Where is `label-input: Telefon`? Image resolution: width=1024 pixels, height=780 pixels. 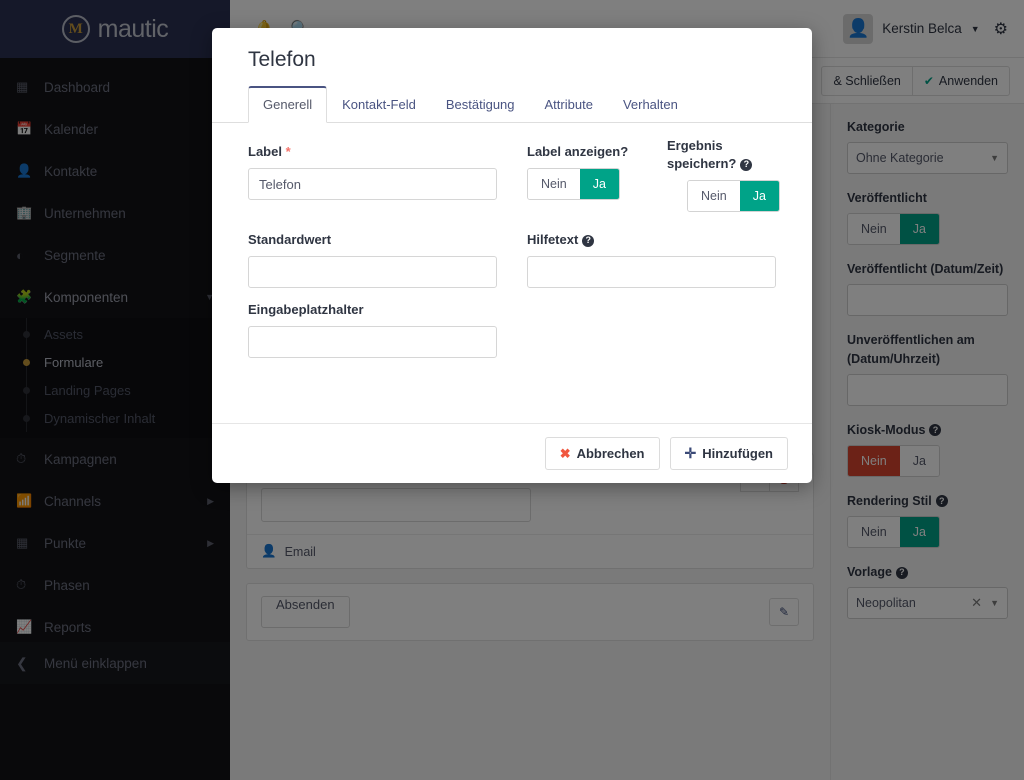 label-input: Telefon is located at coordinates (372, 184).